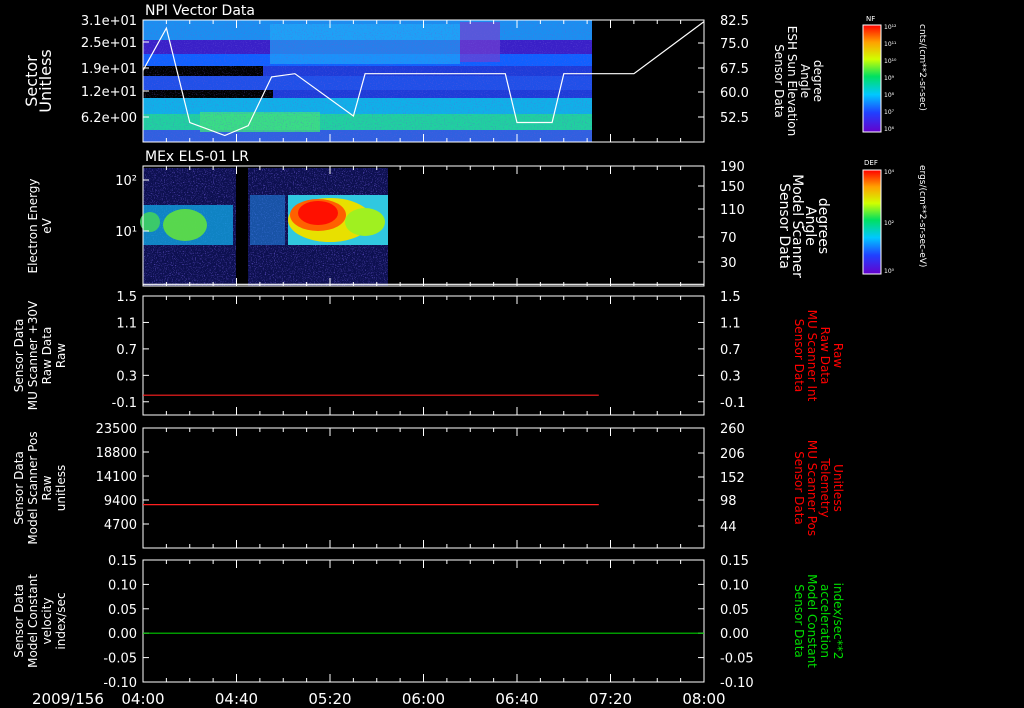  What do you see at coordinates (61, 488) in the screenshot?
I see `y-axis-label: unitless` at bounding box center [61, 488].